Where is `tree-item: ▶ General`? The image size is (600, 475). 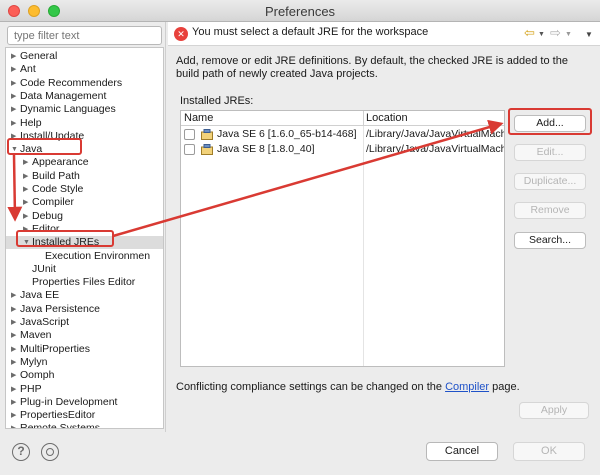 tree-item: ▶ General is located at coordinates (34, 56).